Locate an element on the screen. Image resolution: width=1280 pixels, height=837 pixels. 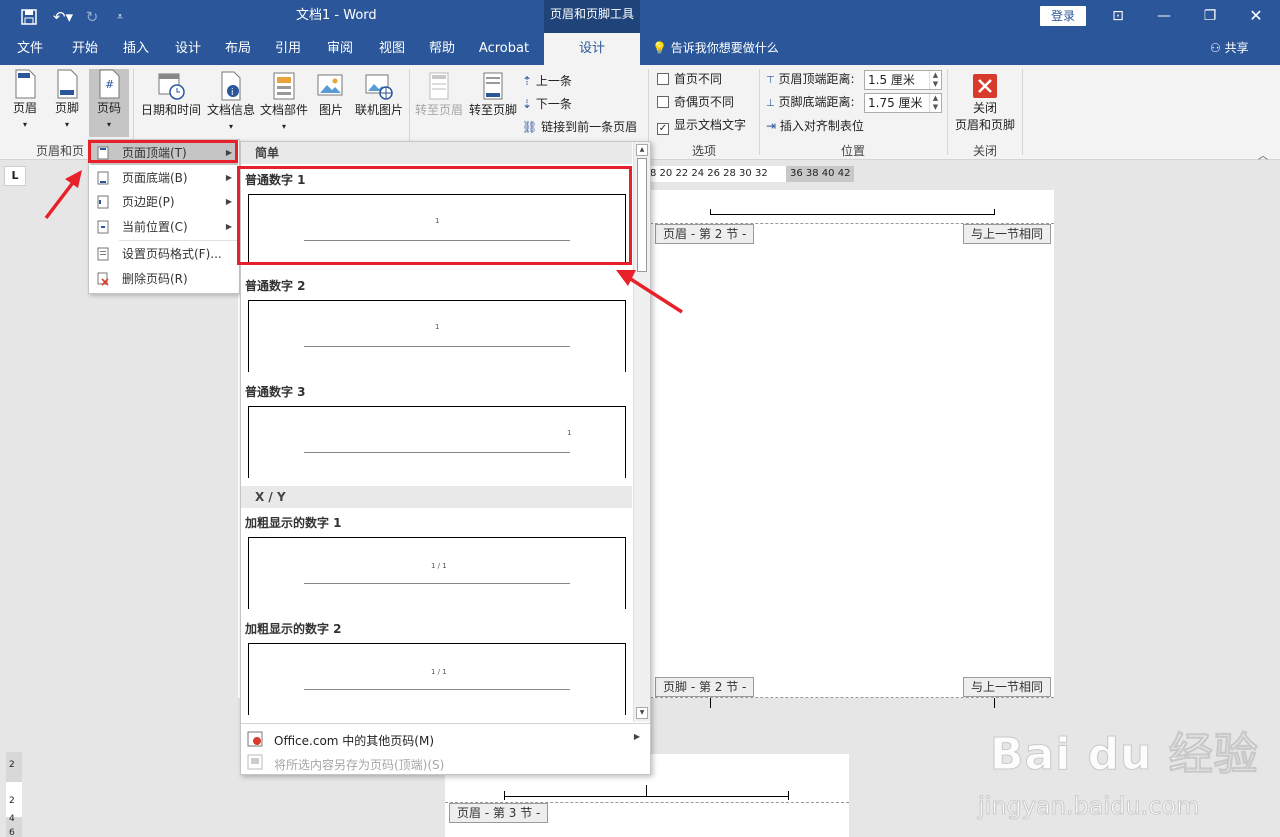
tab-references: 引用 is located at coordinates (288, 49).